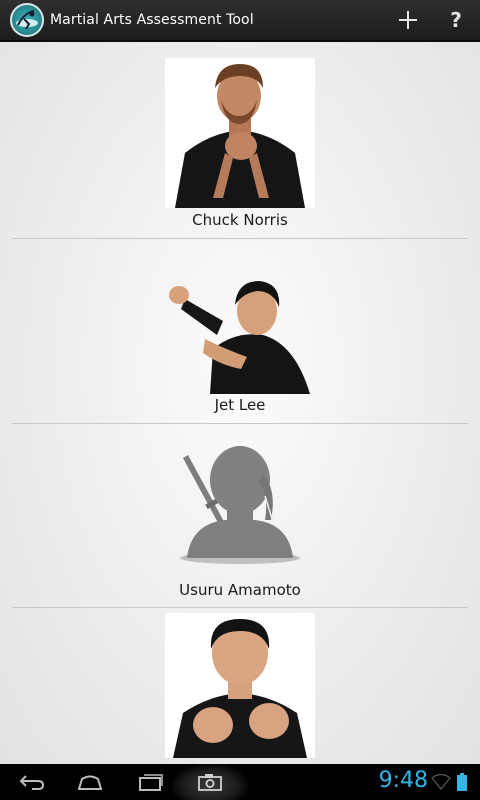 The width and height of the screenshot is (480, 800). I want to click on fighter-name: Jet Lee, so click(240, 405).